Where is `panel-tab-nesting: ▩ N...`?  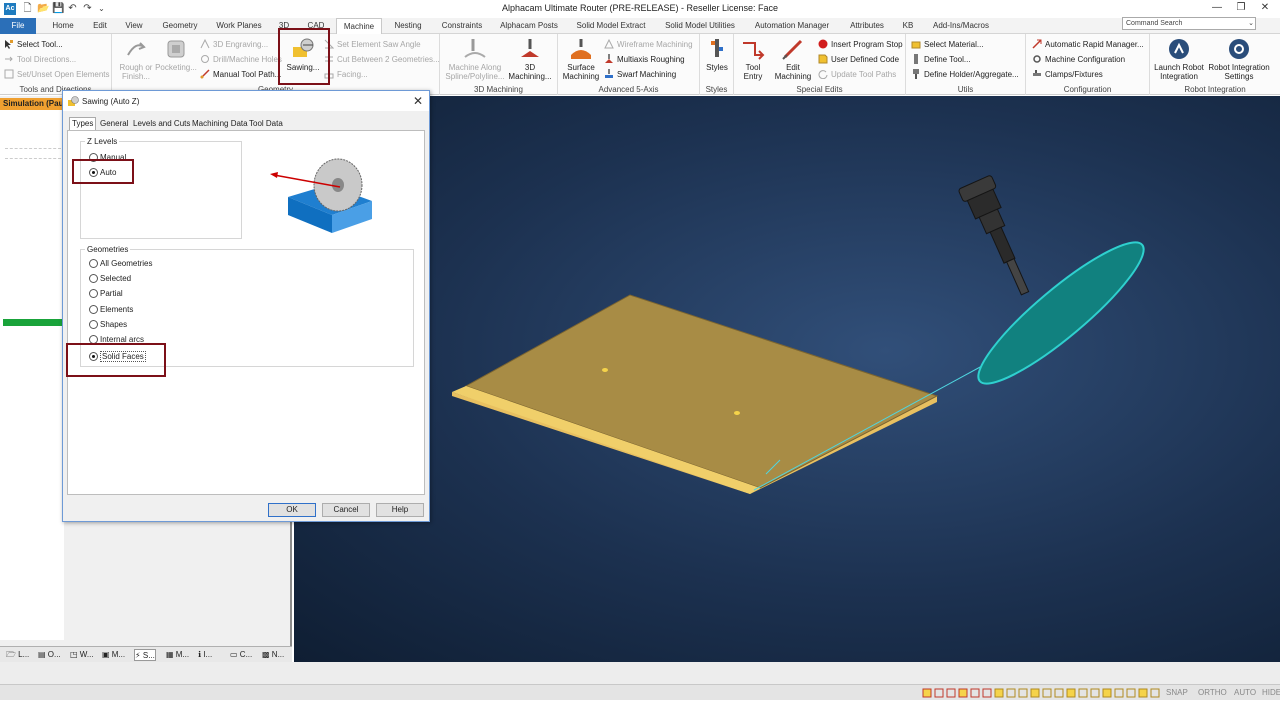 panel-tab-nesting: ▩ N... is located at coordinates (273, 655).